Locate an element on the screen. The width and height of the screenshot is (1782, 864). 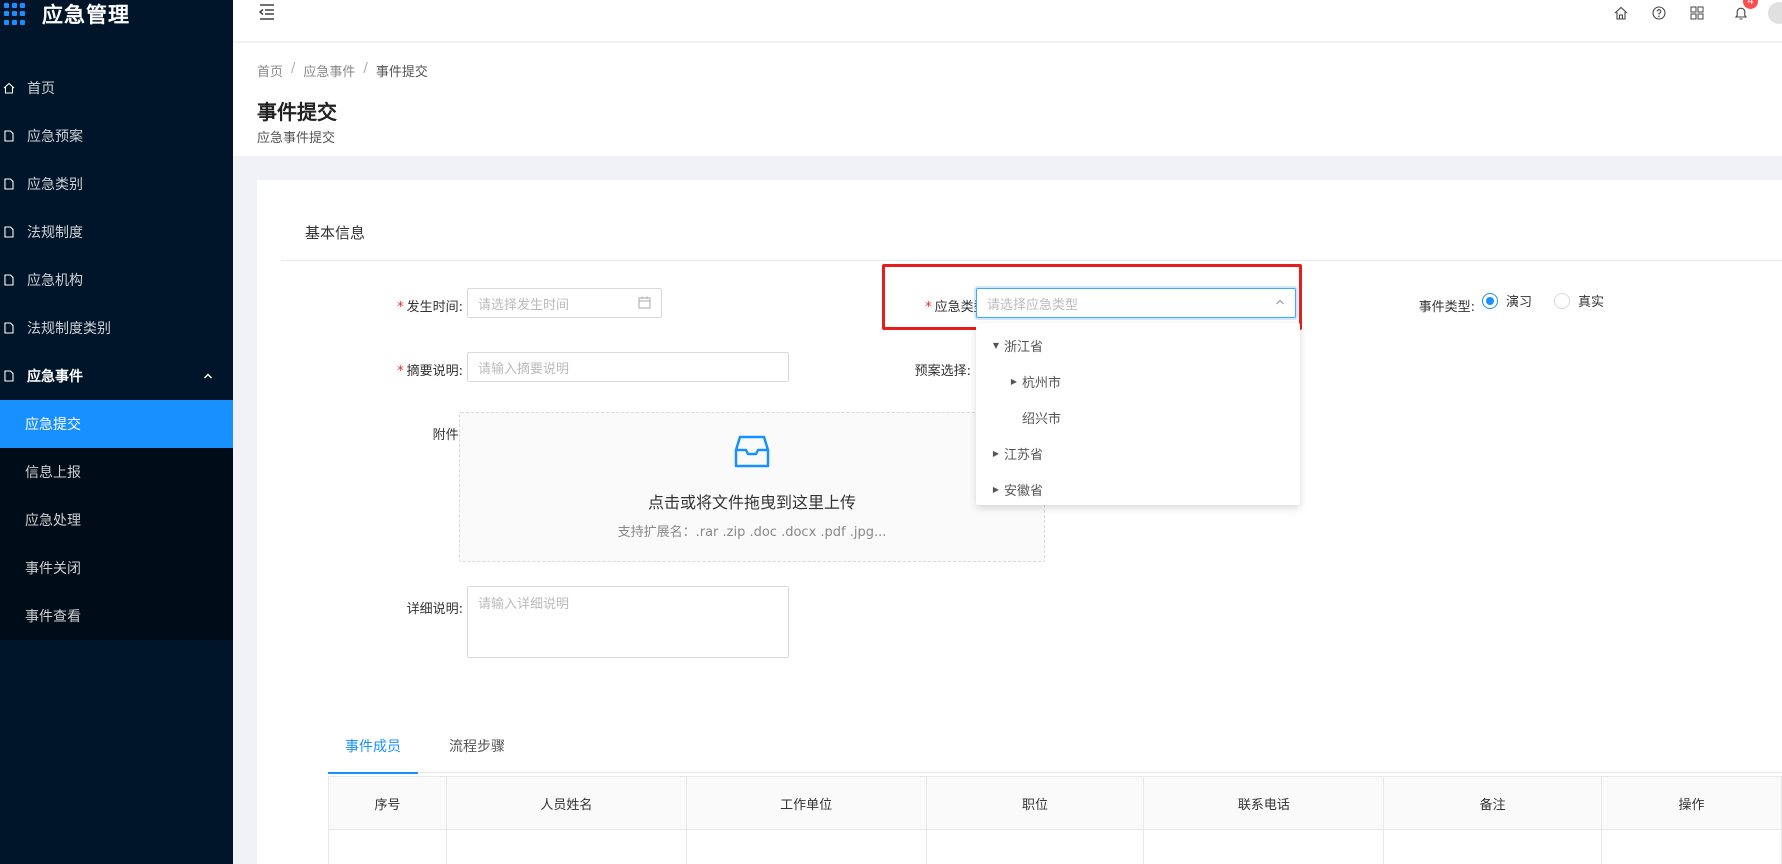
section-title: 基本信息 is located at coordinates (335, 233).